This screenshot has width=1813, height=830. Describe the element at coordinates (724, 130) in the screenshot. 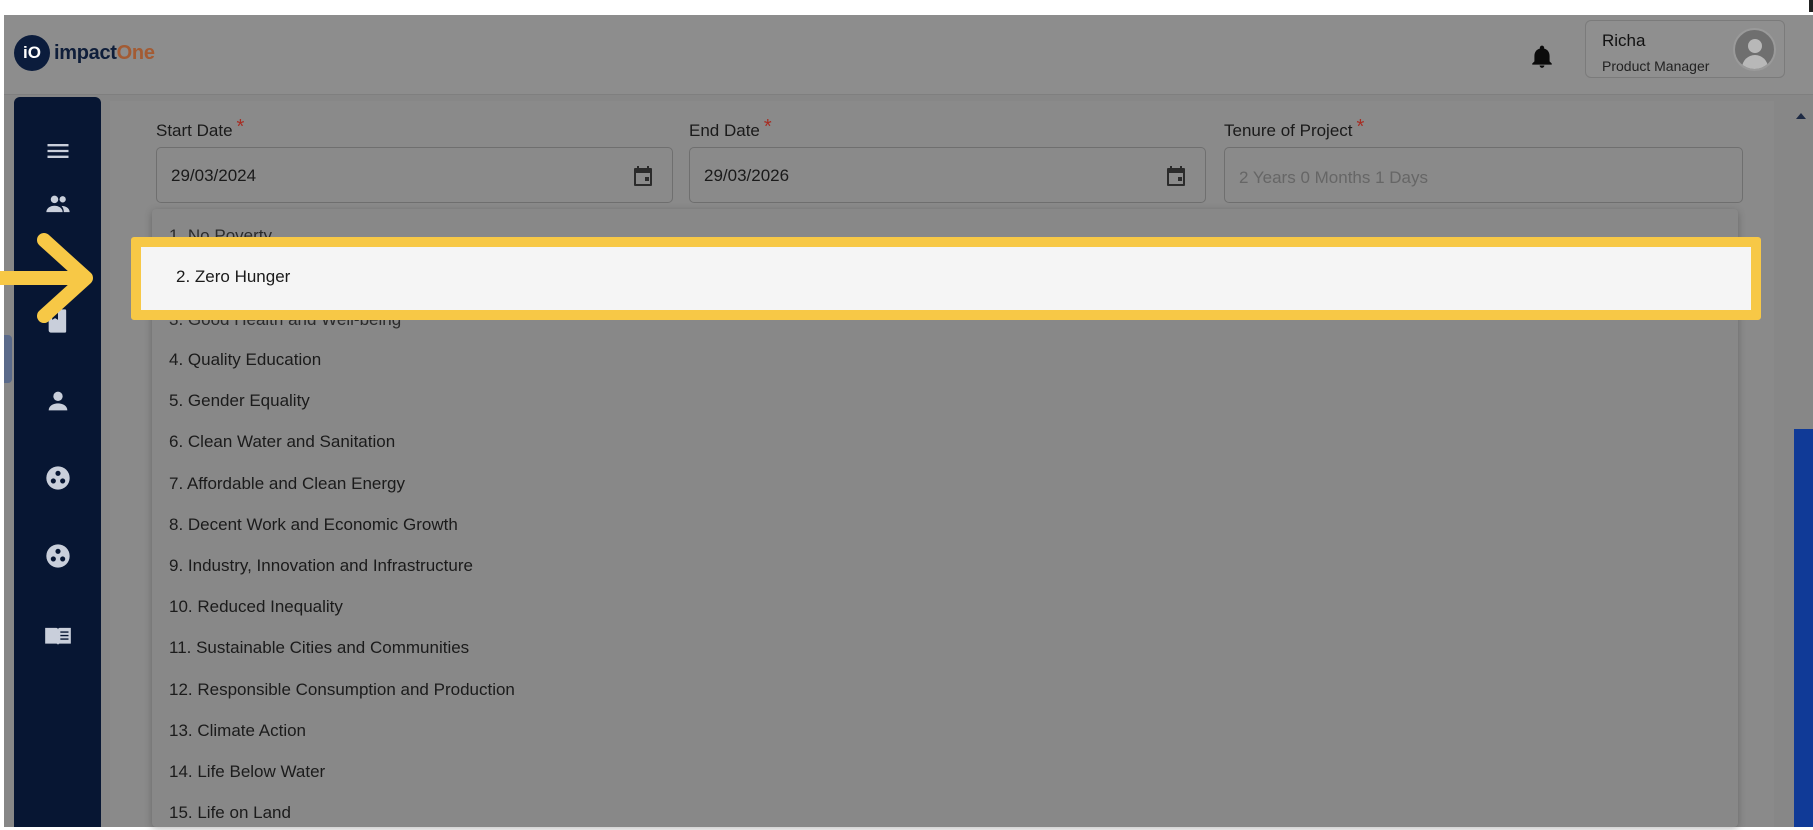

I see `end-date-label-text: End Date` at that location.